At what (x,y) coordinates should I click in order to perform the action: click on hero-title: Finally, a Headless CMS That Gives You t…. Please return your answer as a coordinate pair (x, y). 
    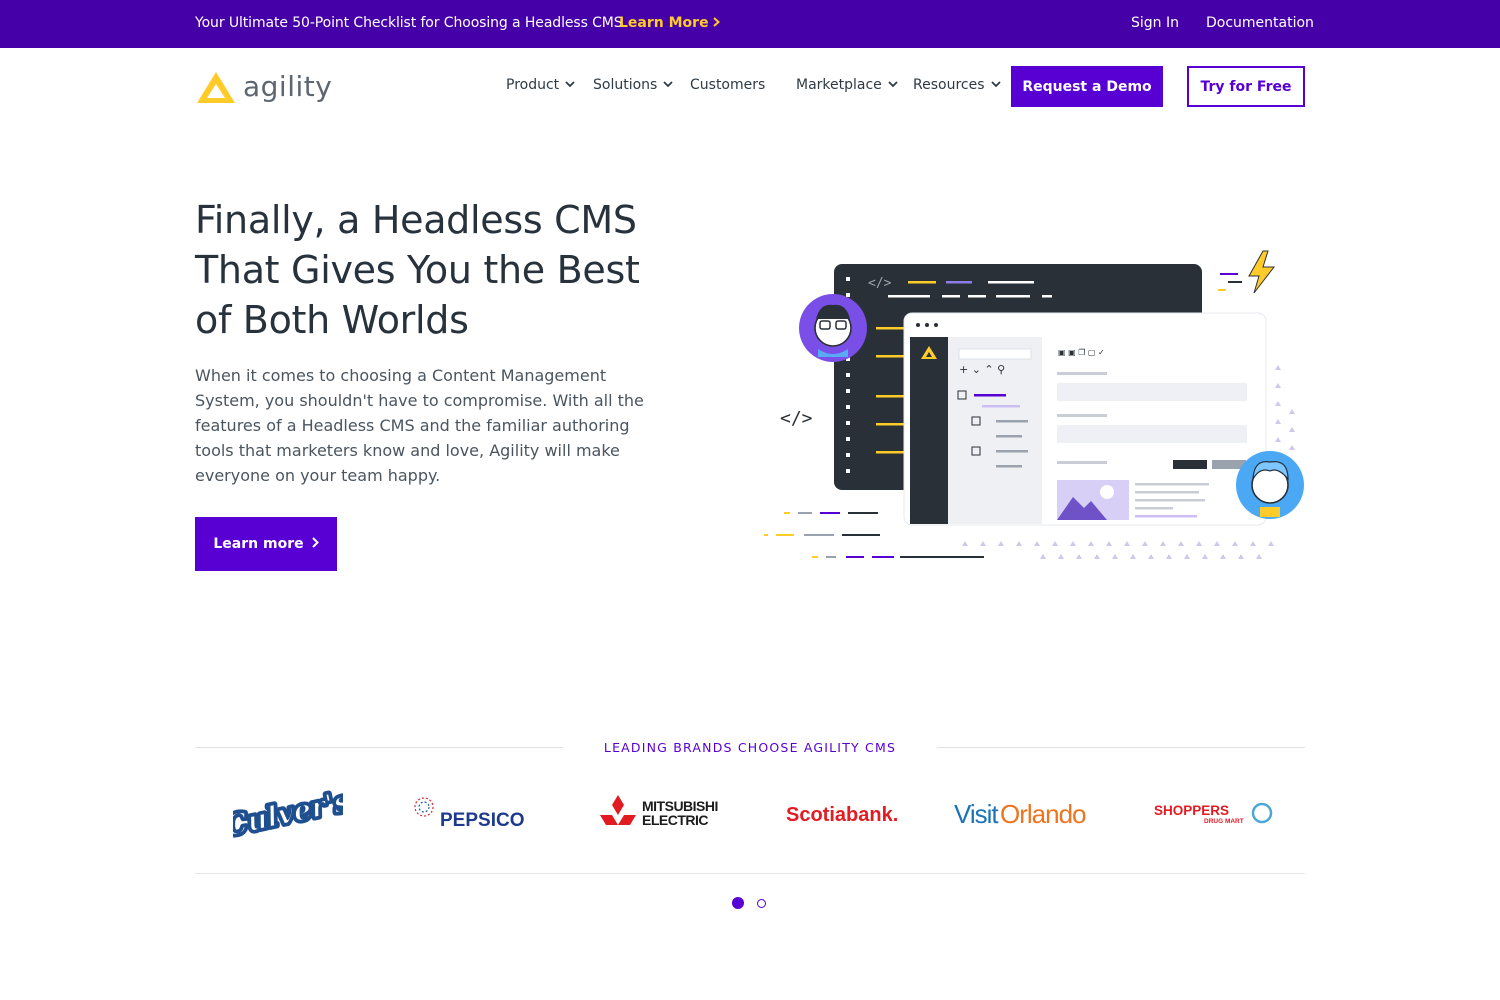
    Looking at the image, I should click on (435, 270).